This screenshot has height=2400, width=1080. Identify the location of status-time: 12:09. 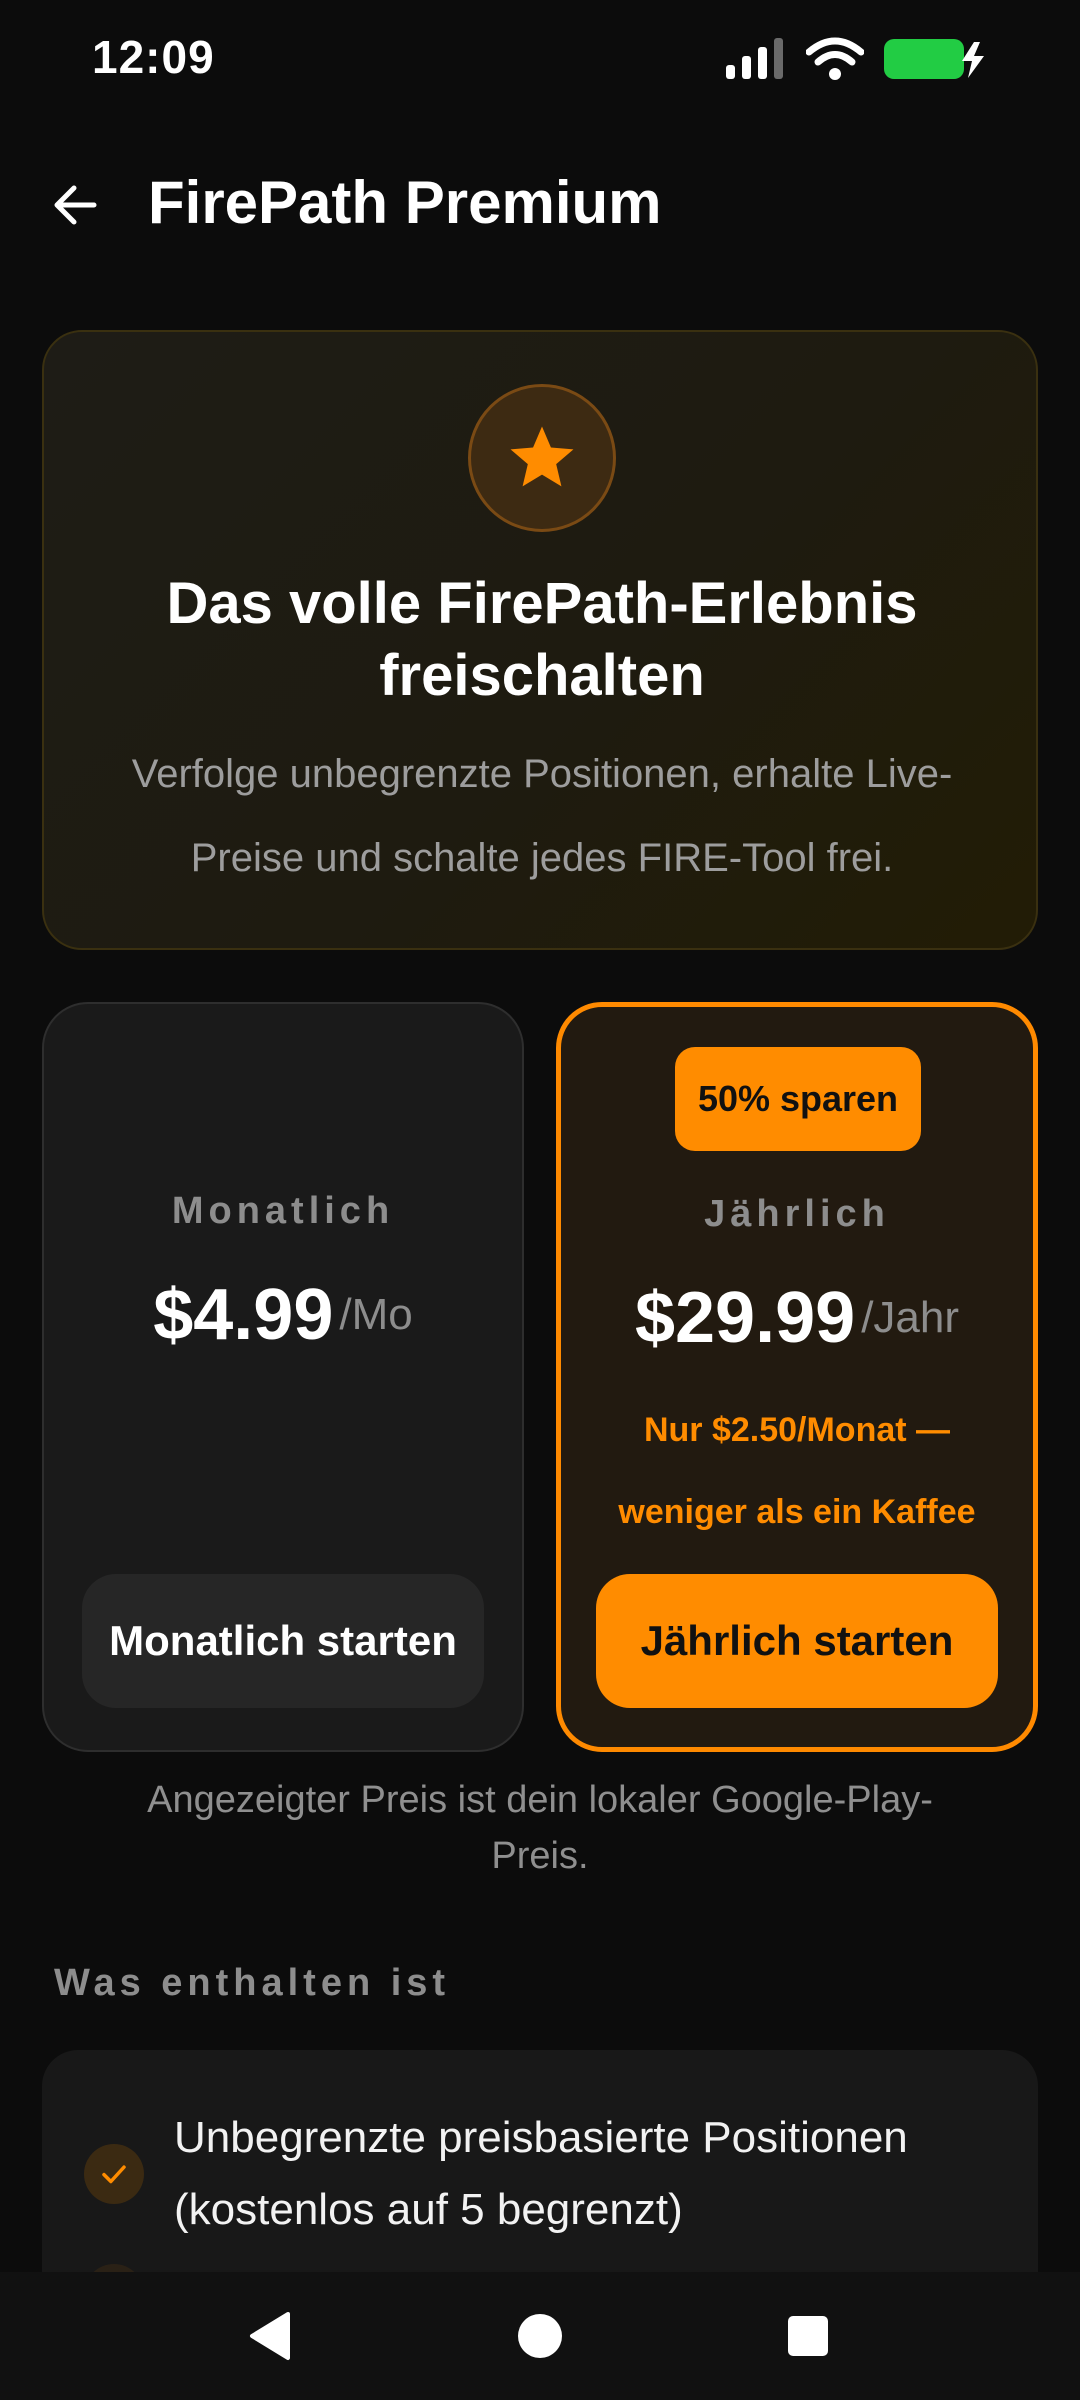
(153, 57).